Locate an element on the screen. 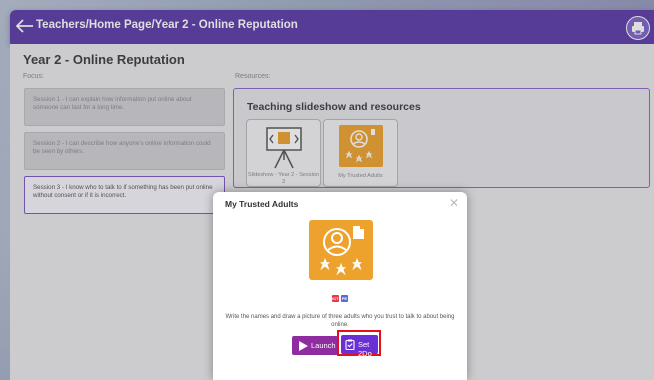 This screenshot has width=654, height=380. subject-badges: ICT PE is located at coordinates (340, 298).